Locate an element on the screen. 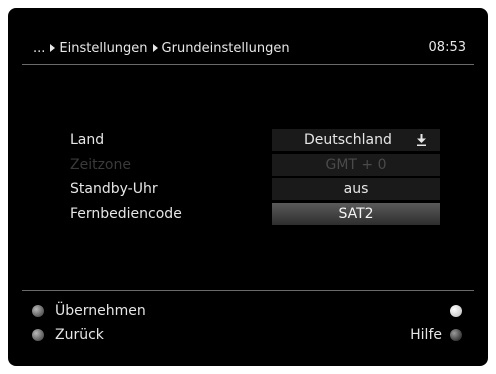 The width and height of the screenshot is (496, 374). setting-label: Land is located at coordinates (87, 140).